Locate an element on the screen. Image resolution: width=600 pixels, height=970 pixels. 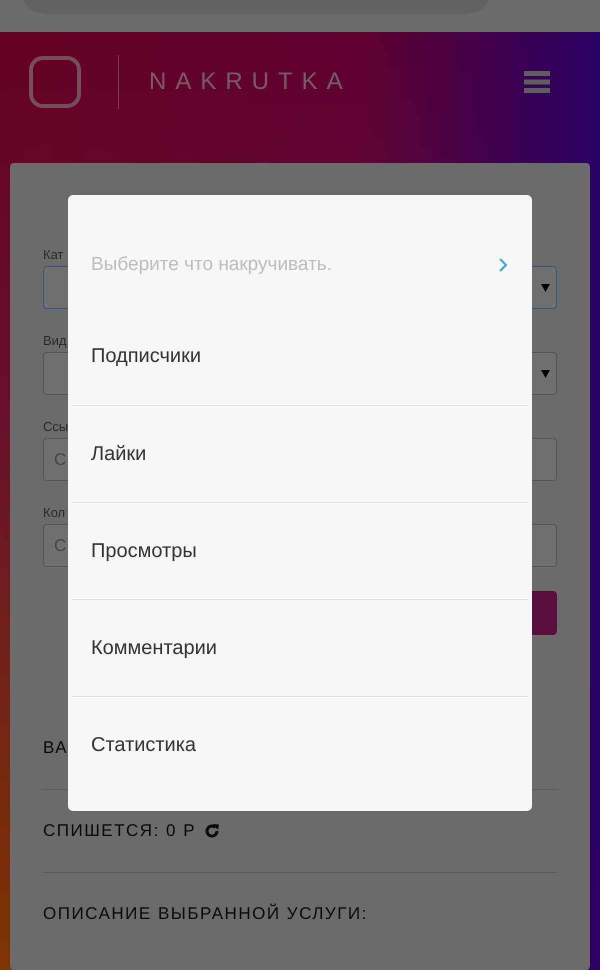
chevron-right-icon is located at coordinates (503, 265).